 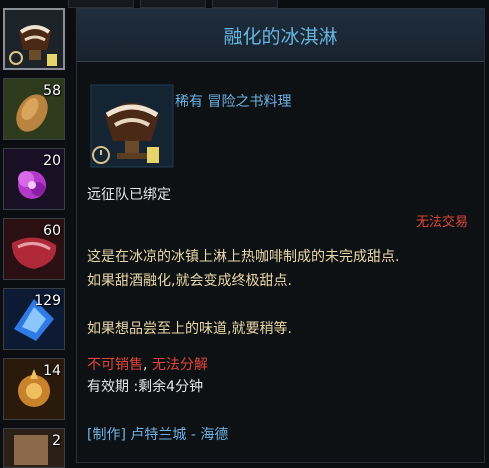 What do you see at coordinates (34, 249) in the screenshot?
I see `inventory-slot-meat: 60` at bounding box center [34, 249].